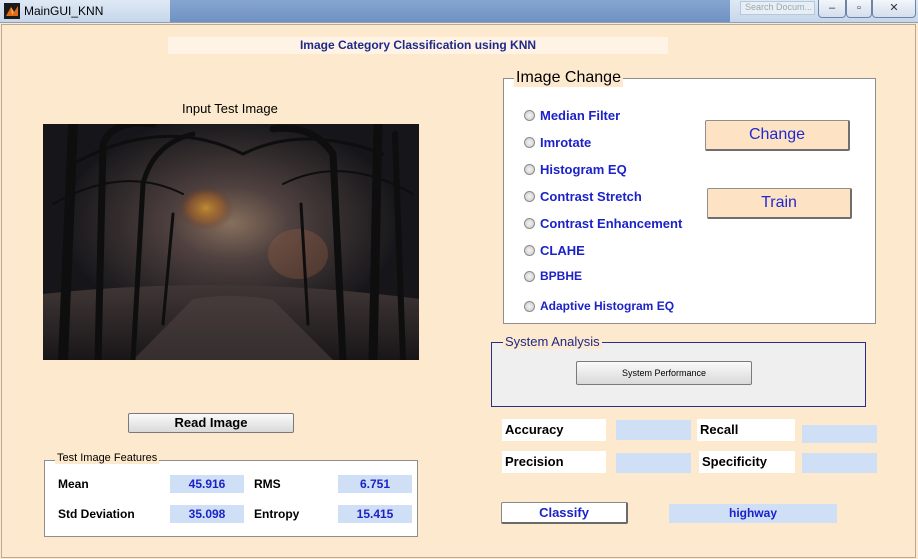 This screenshot has width=918, height=559. Describe the element at coordinates (611, 223) in the screenshot. I see `radio-label: Contrast Enhancement` at that location.